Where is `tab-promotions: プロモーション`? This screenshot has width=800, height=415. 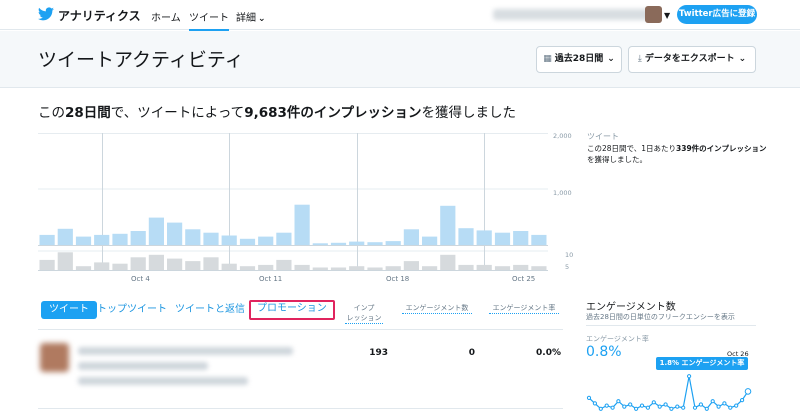 tab-promotions: プロモーション is located at coordinates (292, 310).